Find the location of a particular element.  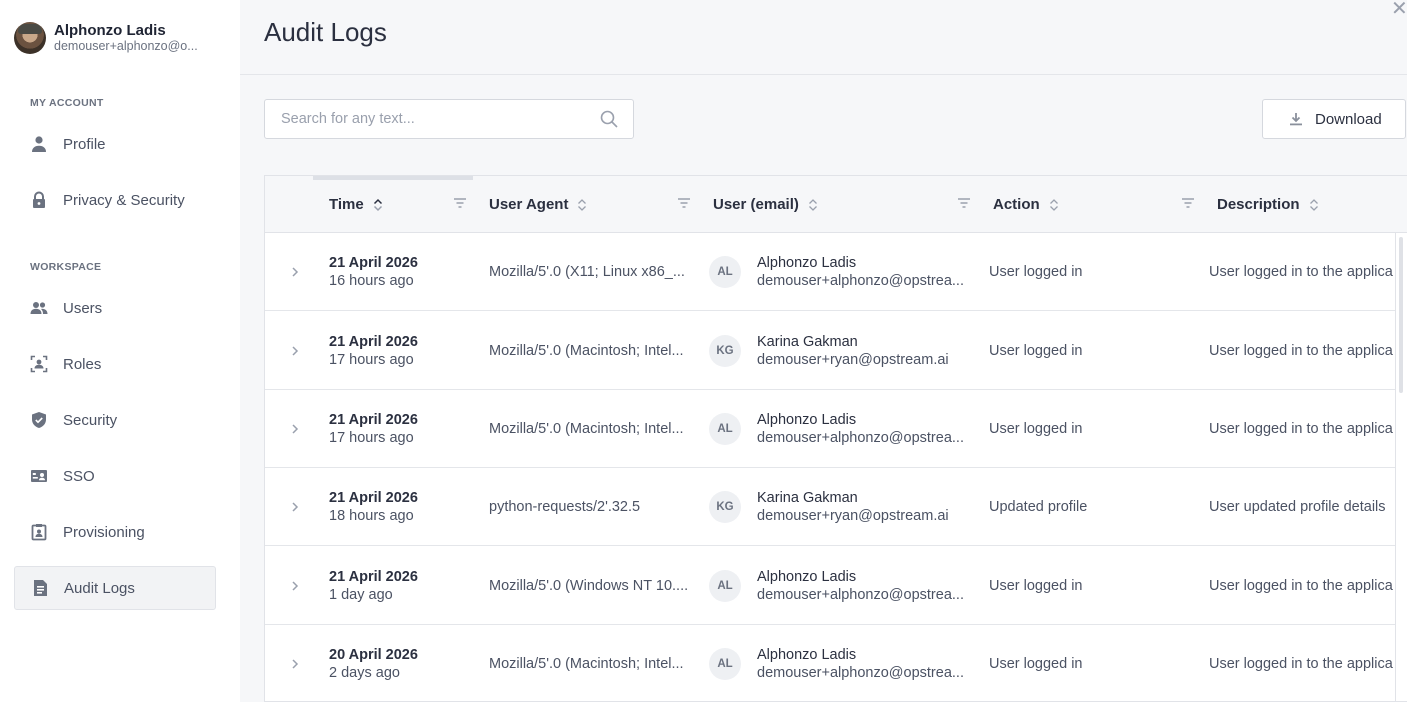

search-input is located at coordinates (440, 119).